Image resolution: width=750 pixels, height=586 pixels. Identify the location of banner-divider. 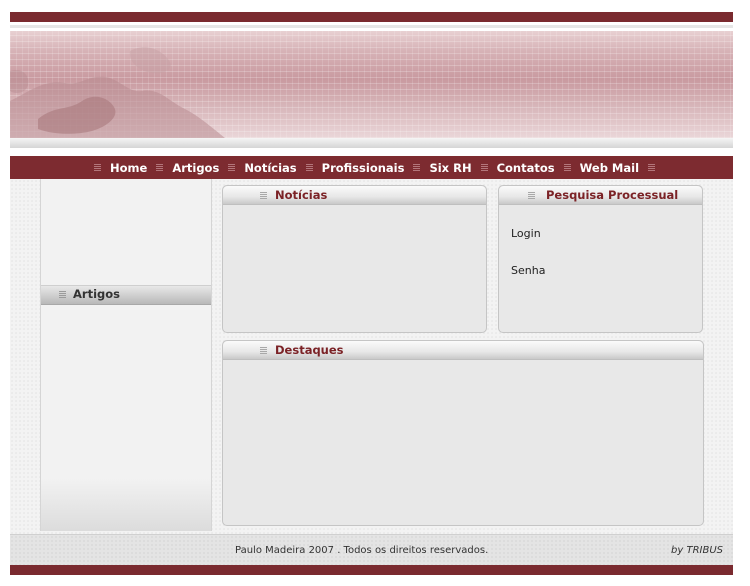
(371, 143).